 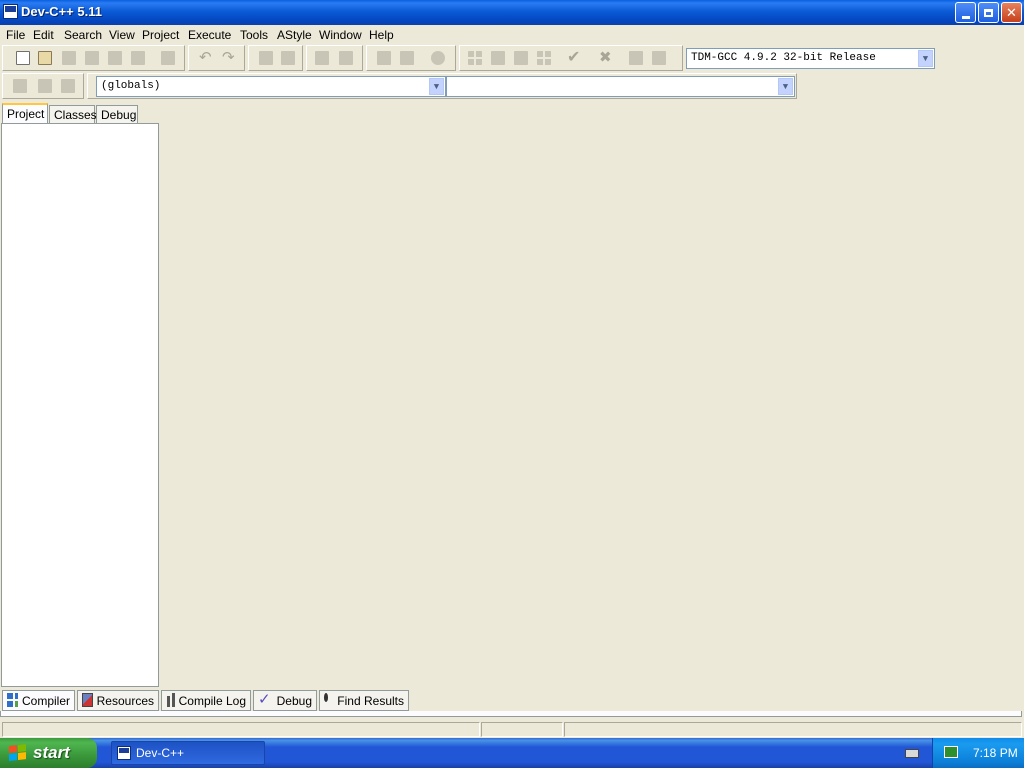 What do you see at coordinates (80, 405) in the screenshot?
I see `project-tree-panel` at bounding box center [80, 405].